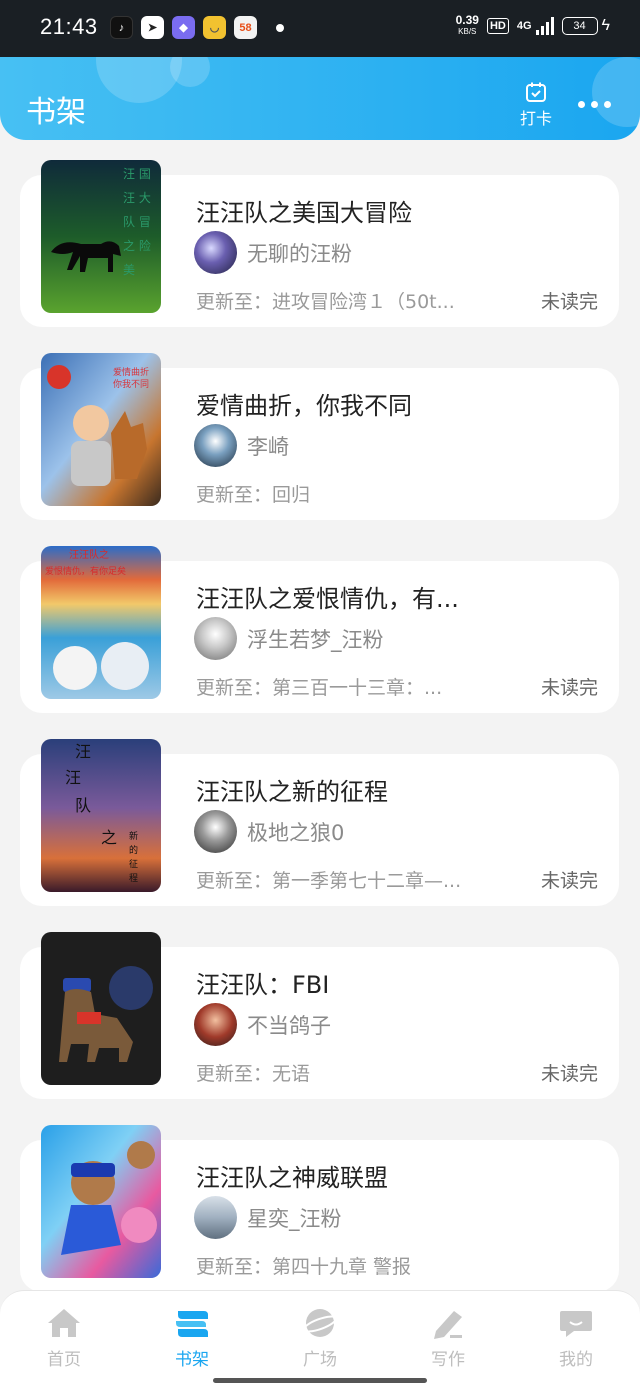 Image resolution: width=640 pixels, height=1387 pixels. I want to click on battery-icon: 34 ϟ, so click(585, 26).